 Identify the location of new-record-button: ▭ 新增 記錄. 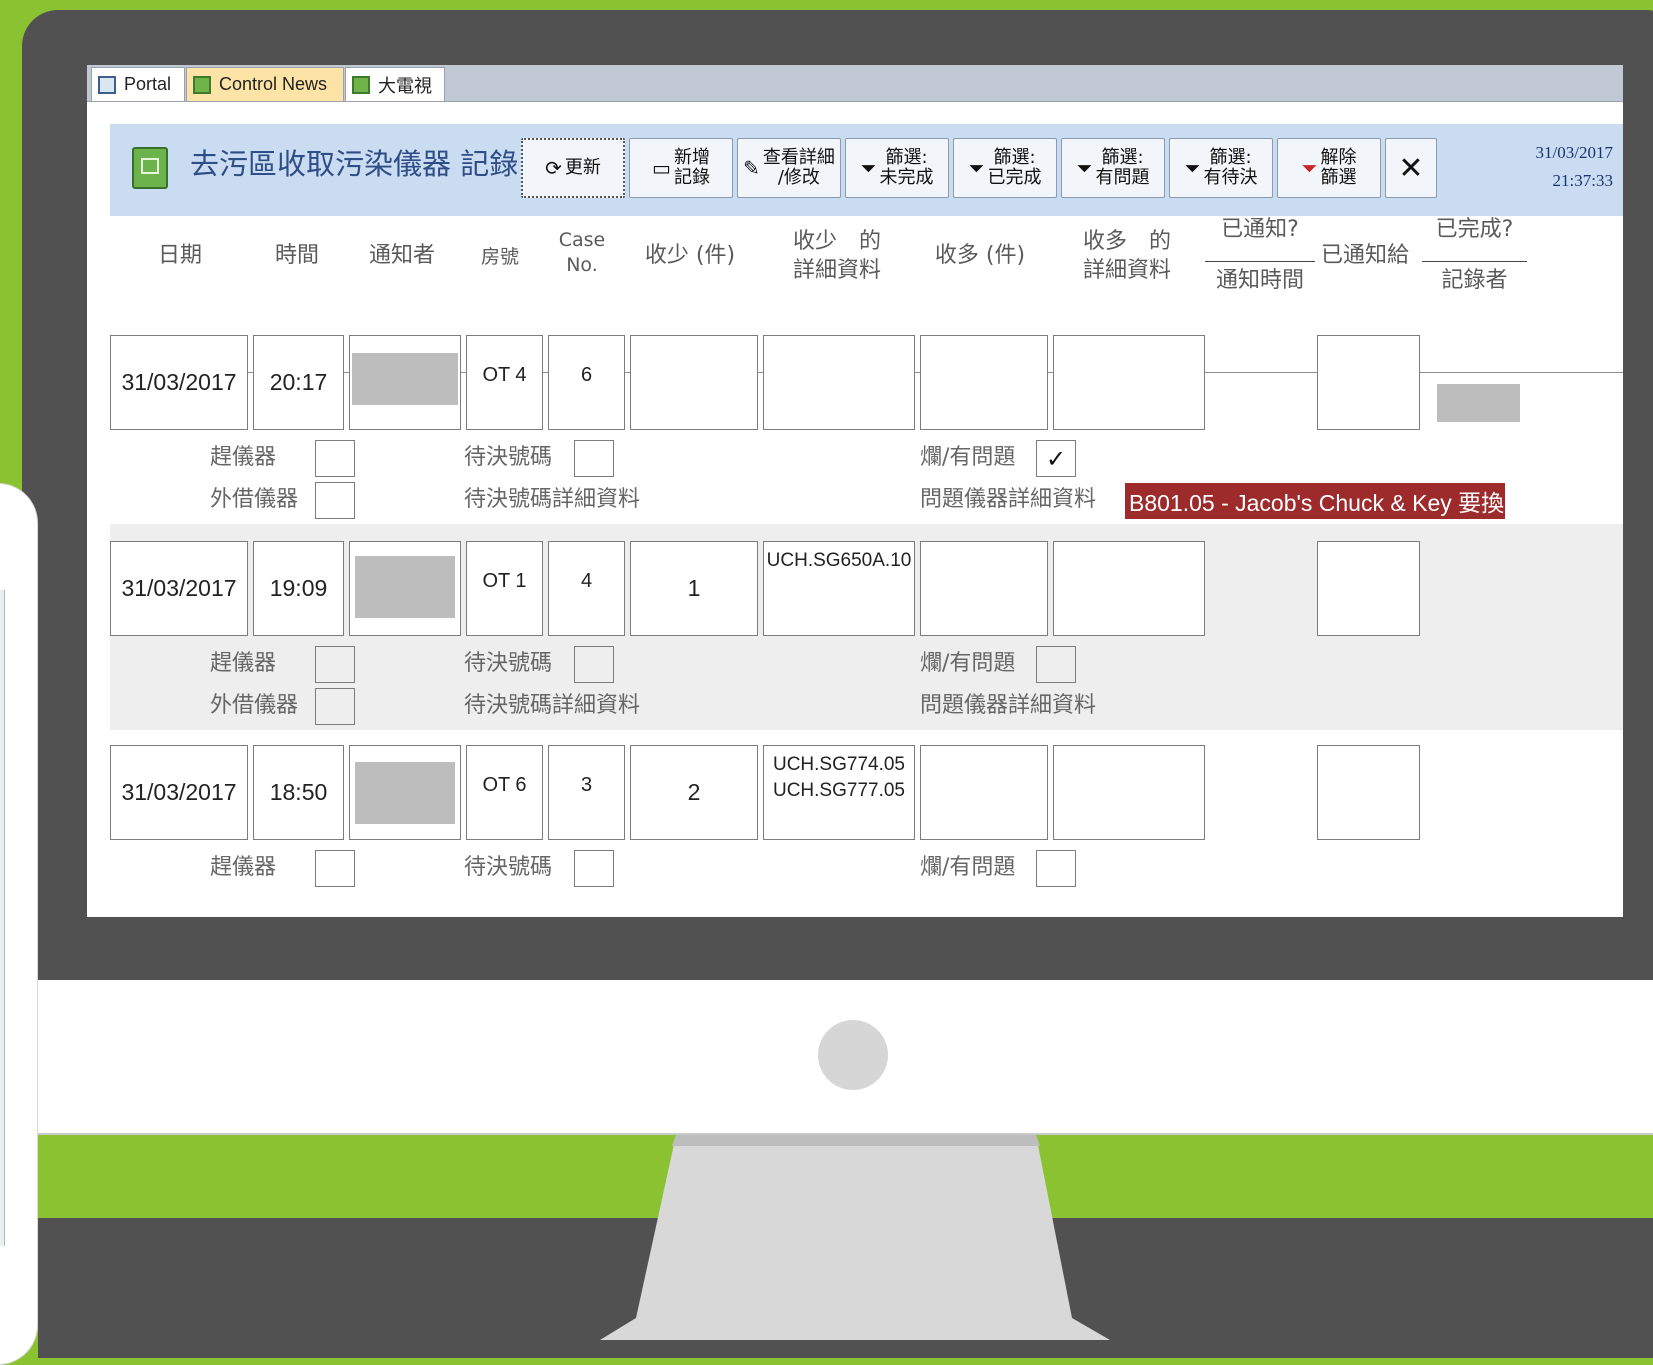
(681, 168).